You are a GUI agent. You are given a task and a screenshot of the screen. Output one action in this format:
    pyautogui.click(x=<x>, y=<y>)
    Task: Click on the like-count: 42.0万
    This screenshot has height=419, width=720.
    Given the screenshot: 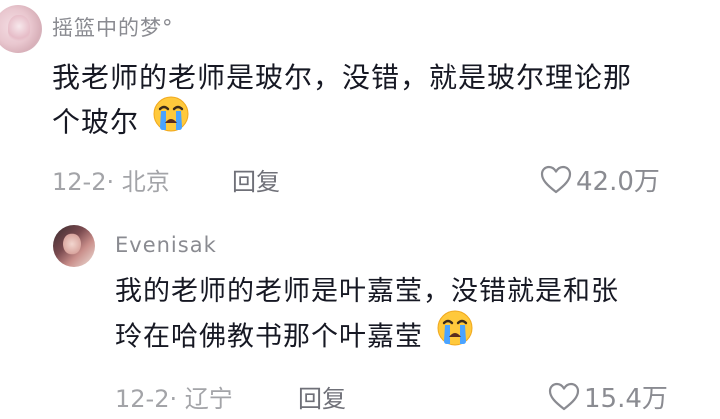 What is the action you would take?
    pyautogui.click(x=618, y=182)
    